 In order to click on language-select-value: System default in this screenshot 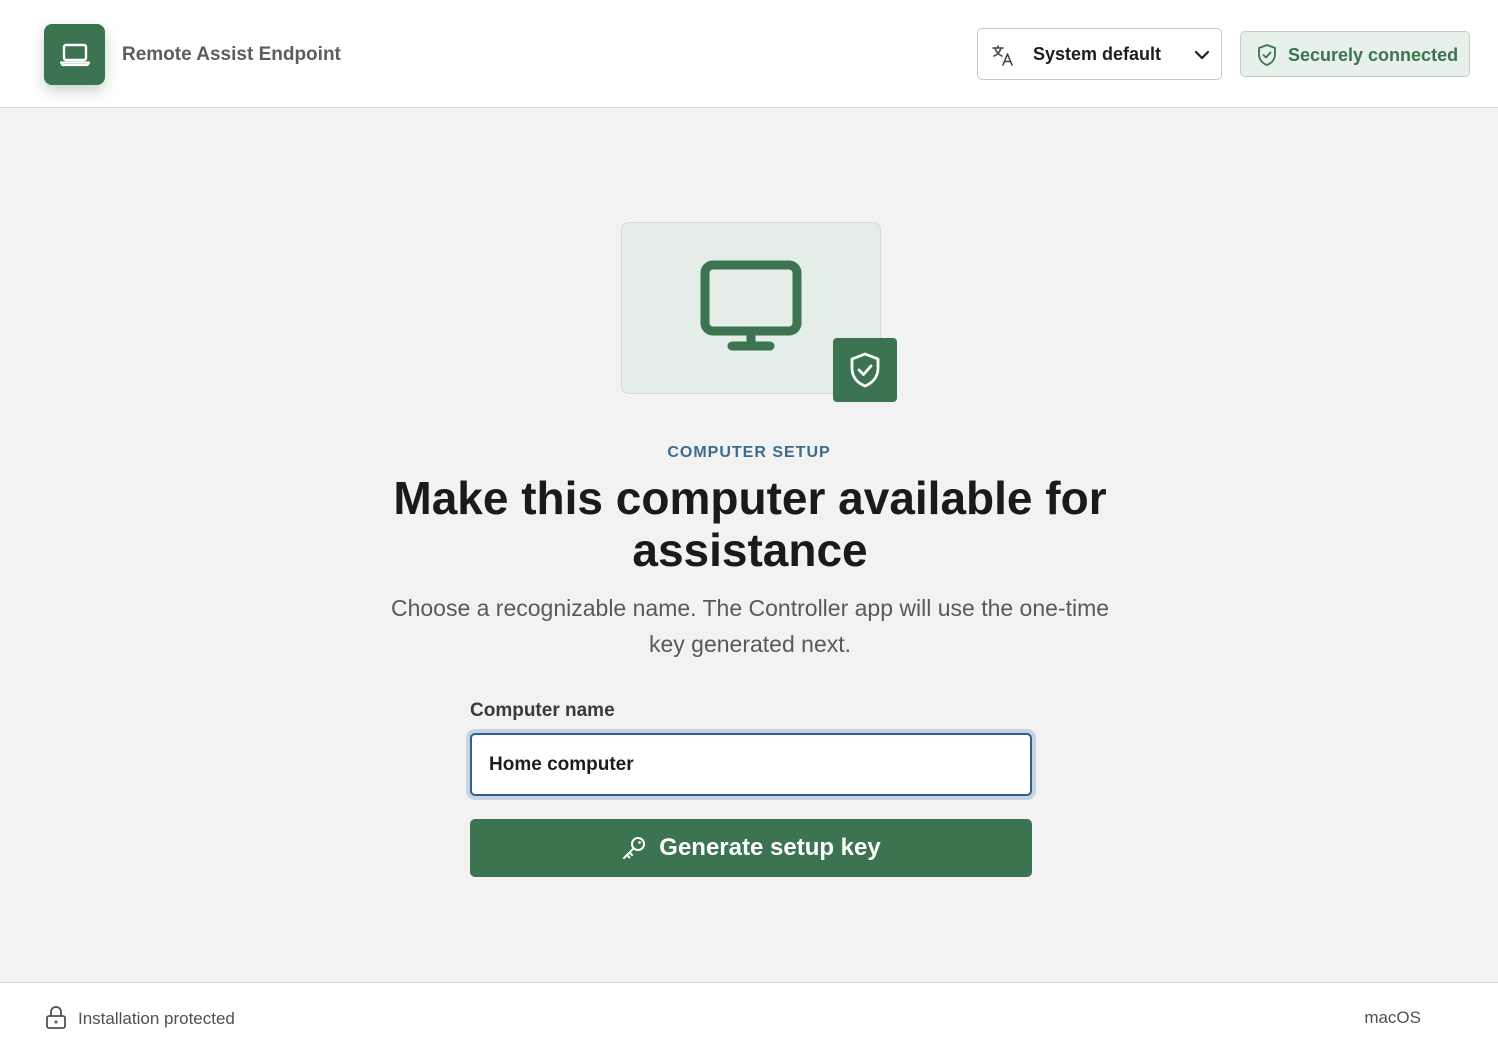, I will do `click(1097, 54)`.